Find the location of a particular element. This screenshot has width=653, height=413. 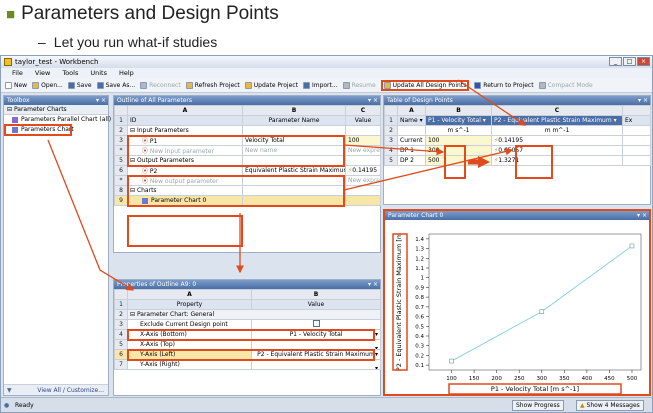

row-label: ⦿ P2 is located at coordinates (185, 170).